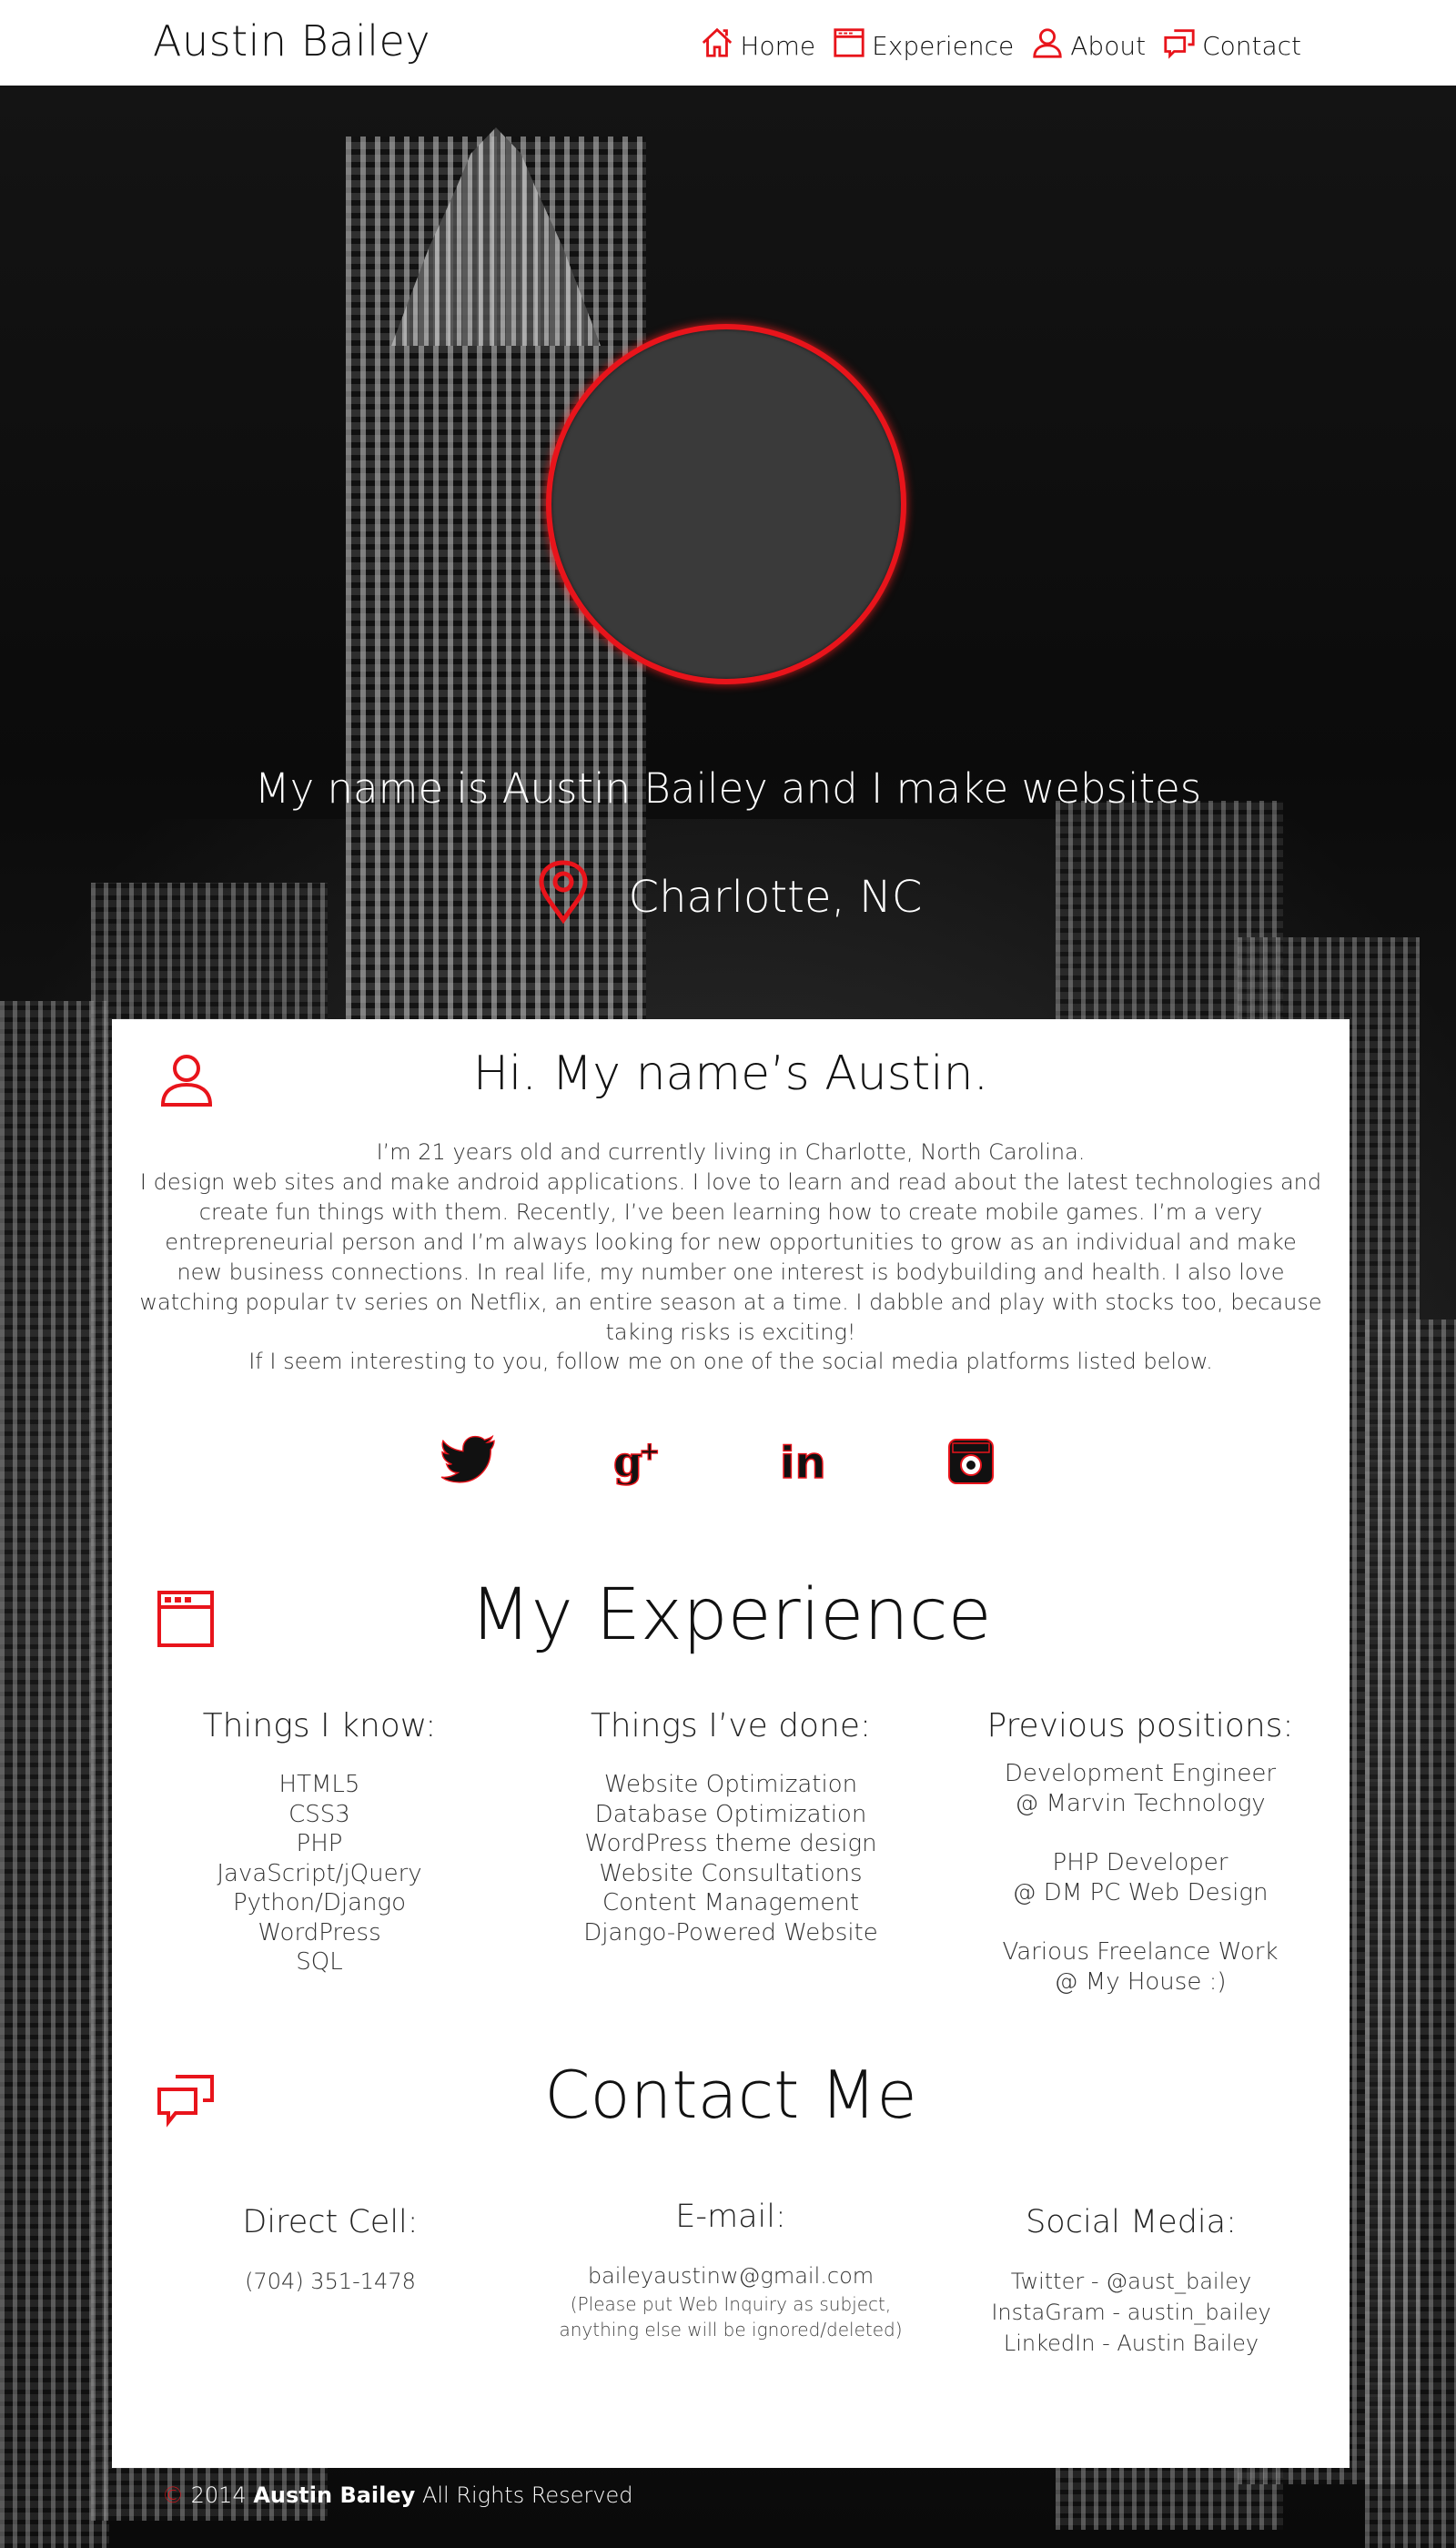 The width and height of the screenshot is (1456, 2548). Describe the element at coordinates (1140, 1982) in the screenshot. I see `position-place: @ My House :)` at that location.